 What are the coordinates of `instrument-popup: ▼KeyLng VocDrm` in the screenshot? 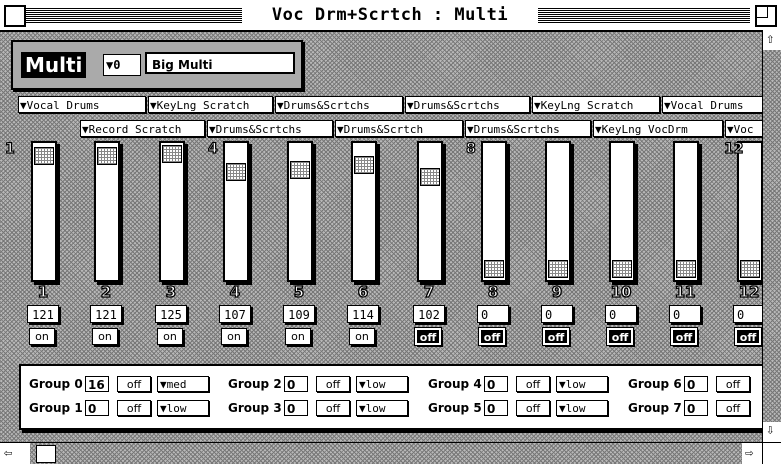 It's located at (658, 128).